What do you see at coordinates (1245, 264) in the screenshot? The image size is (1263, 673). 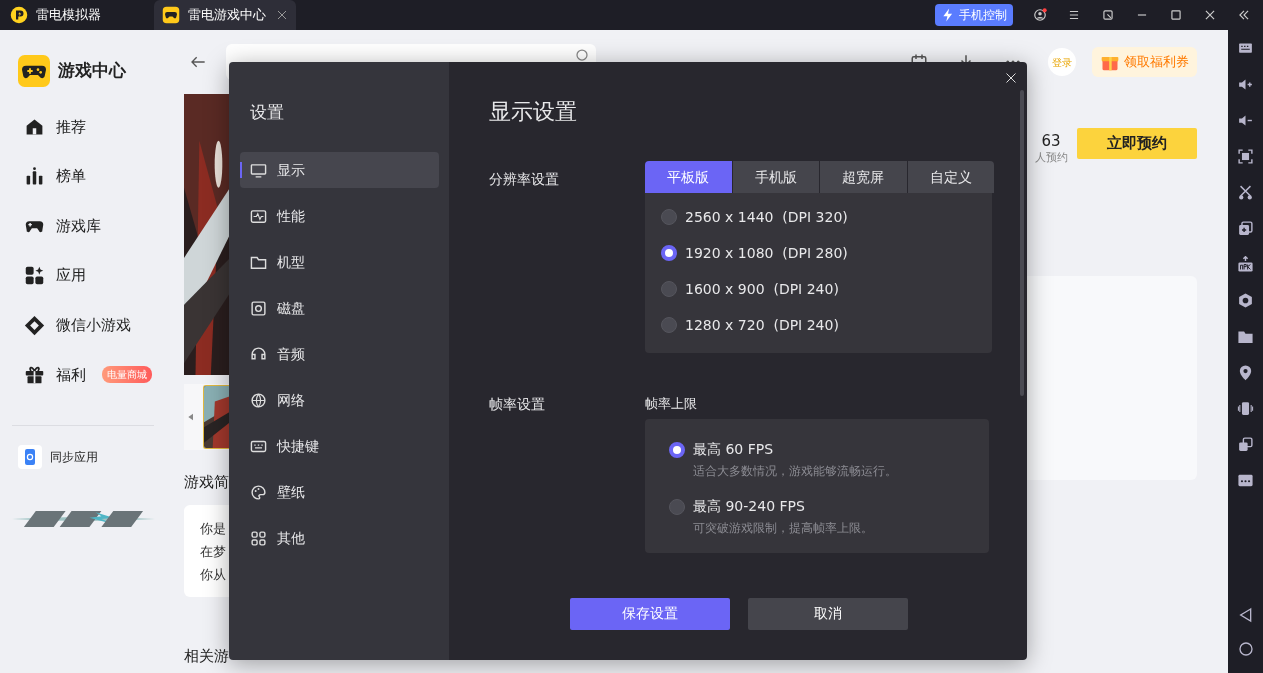 I see `apk-icon` at bounding box center [1245, 264].